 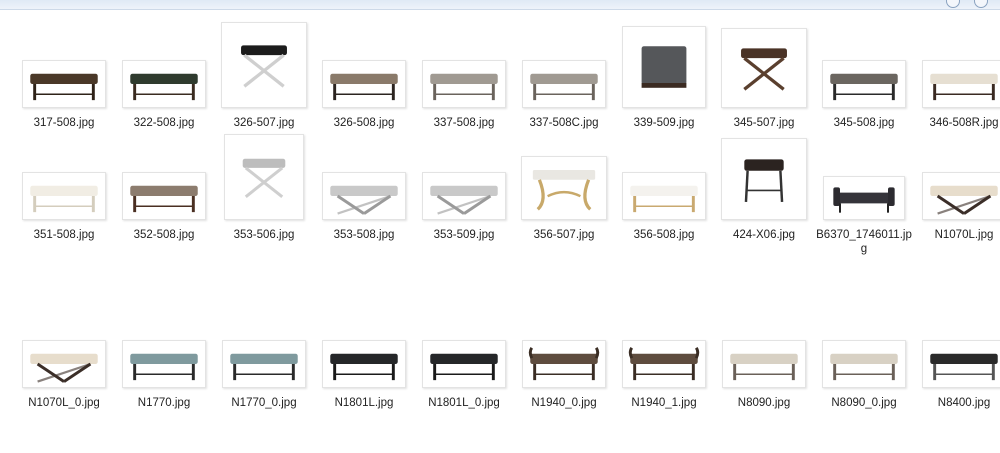 What do you see at coordinates (364, 123) in the screenshot?
I see `file-name: 326-508.jpg` at bounding box center [364, 123].